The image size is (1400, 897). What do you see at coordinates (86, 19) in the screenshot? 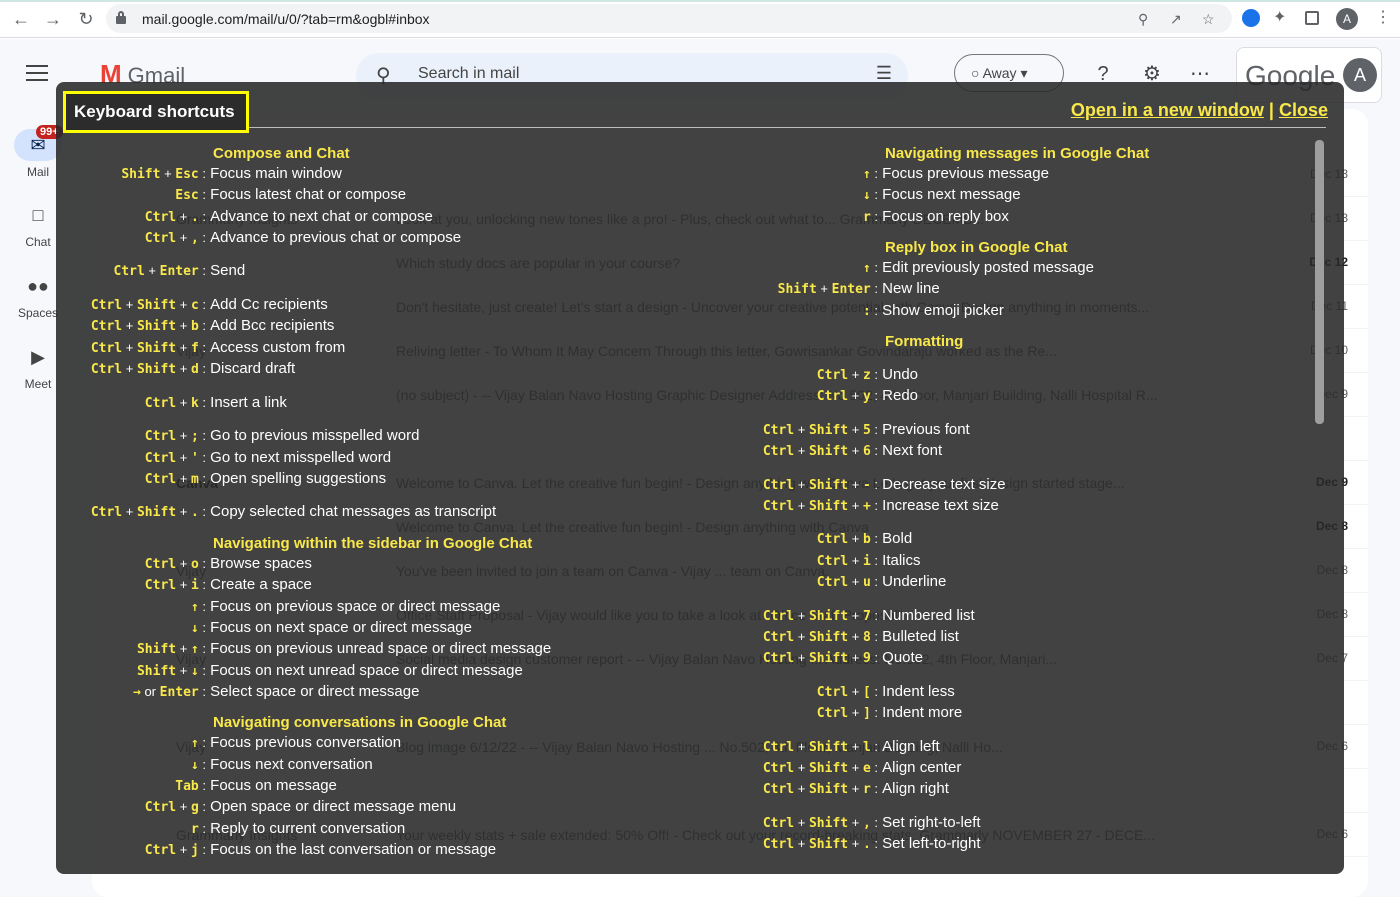
I see `reload-icon: ↻` at bounding box center [86, 19].